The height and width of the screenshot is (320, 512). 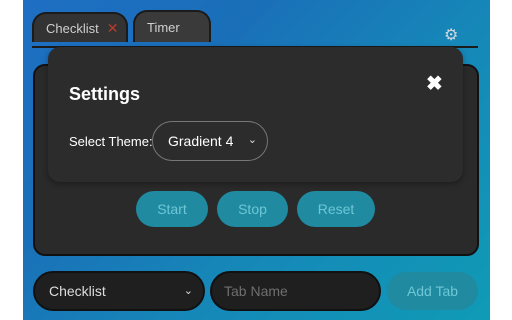 I want to click on tab-name-placeholder: Tab Name, so click(x=256, y=291).